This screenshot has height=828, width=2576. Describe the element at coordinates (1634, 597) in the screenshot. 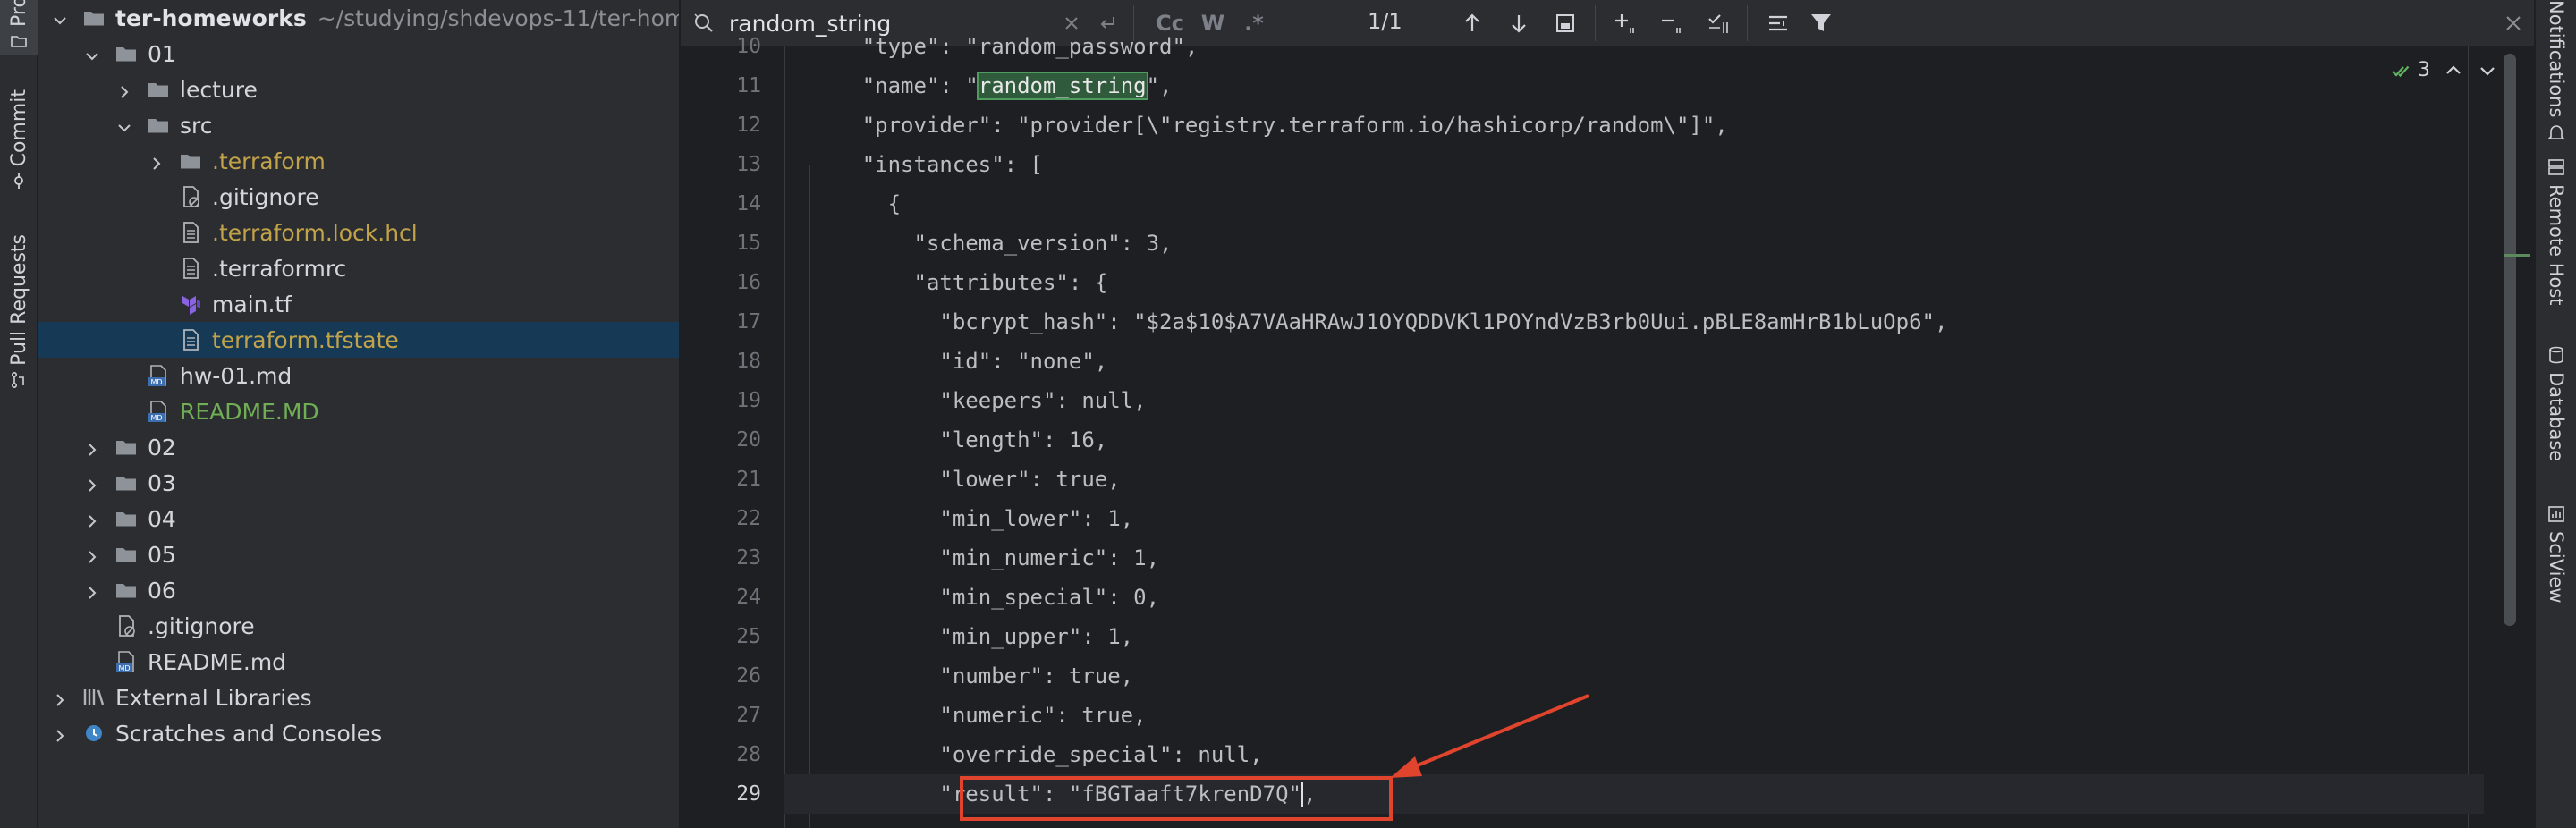

I see `code-line: "min_special": 0,` at that location.